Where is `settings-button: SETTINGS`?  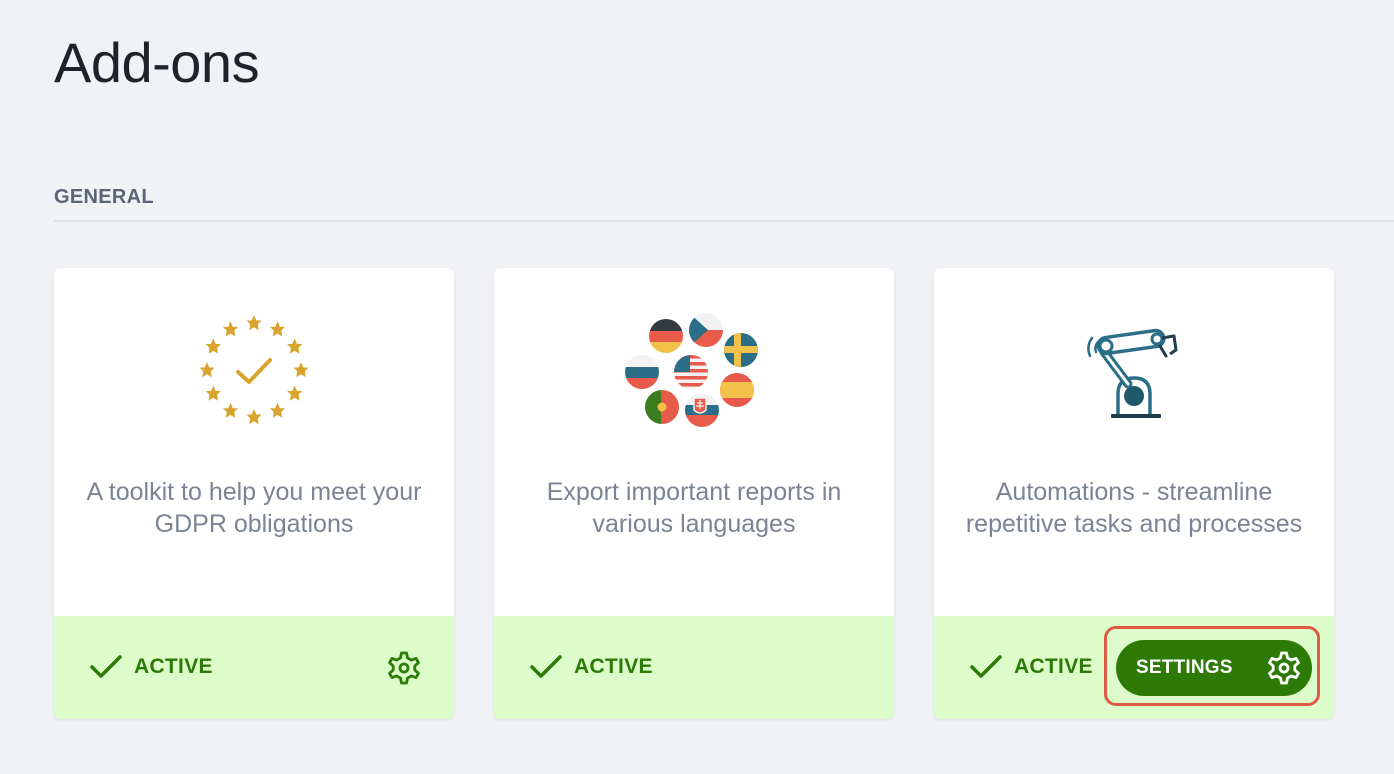
settings-button: SETTINGS is located at coordinates (1214, 668).